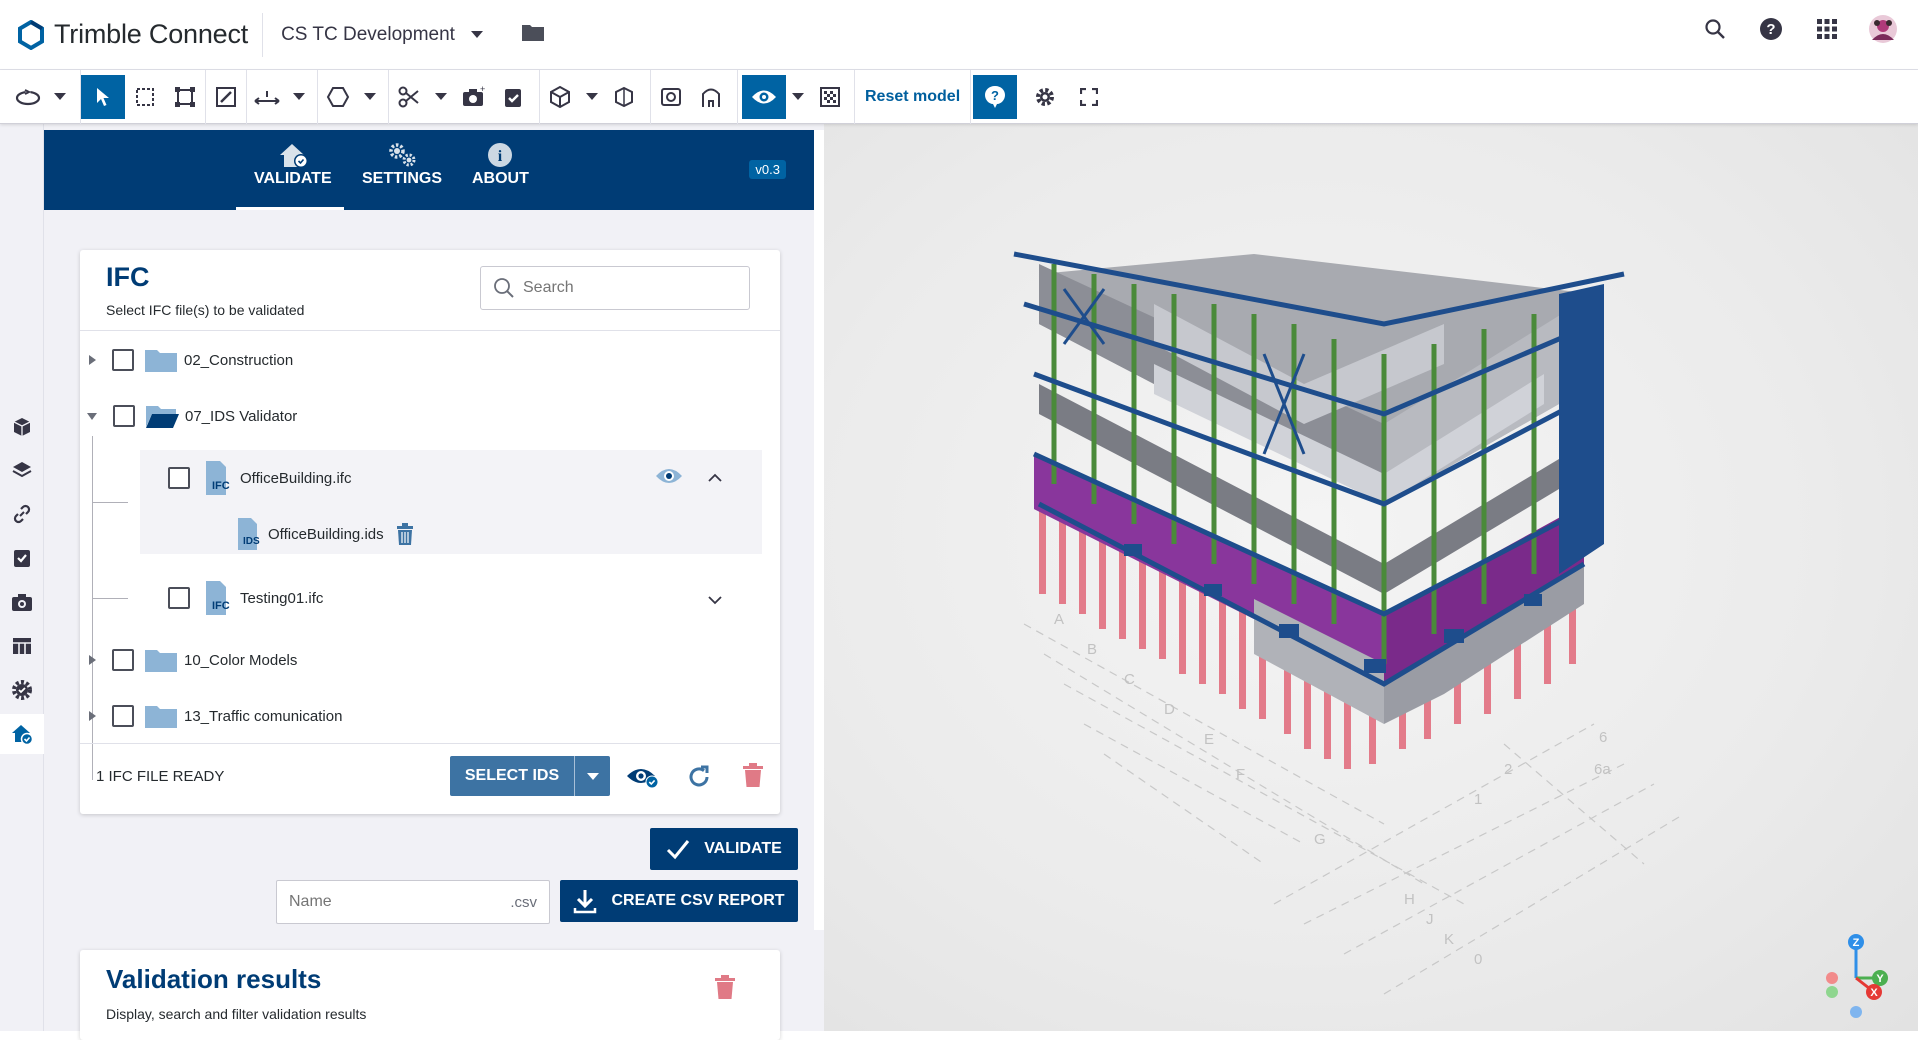 This screenshot has height=1040, width=1918. I want to click on csv-suffix: .csv, so click(523, 902).